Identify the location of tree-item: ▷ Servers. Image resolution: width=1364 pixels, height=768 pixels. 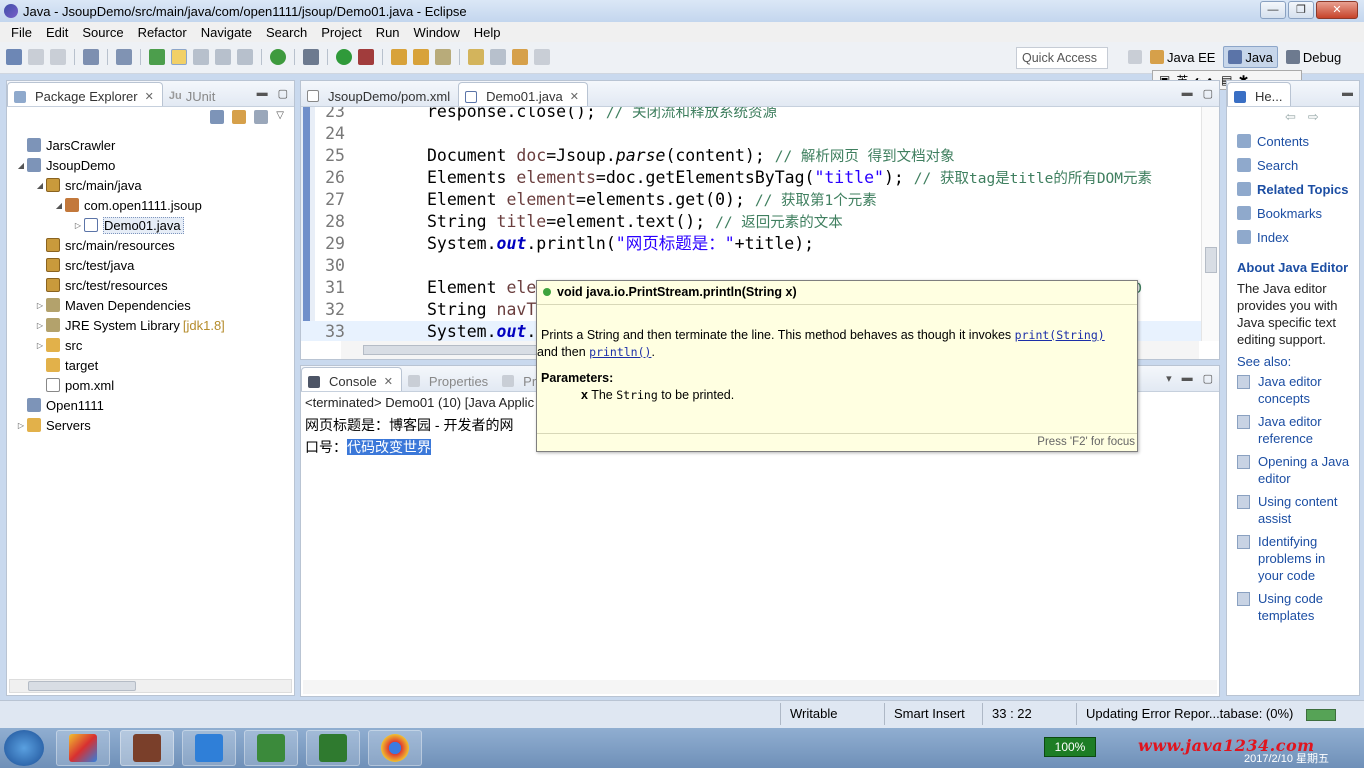
(150, 425).